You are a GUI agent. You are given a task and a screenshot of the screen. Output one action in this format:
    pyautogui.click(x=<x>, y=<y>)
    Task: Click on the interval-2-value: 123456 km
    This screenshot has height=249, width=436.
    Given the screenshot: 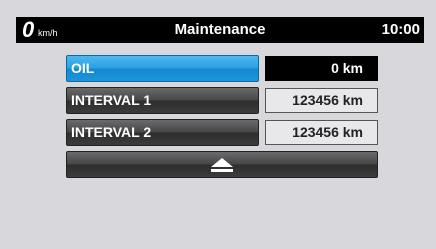 What is the action you would take?
    pyautogui.click(x=321, y=132)
    